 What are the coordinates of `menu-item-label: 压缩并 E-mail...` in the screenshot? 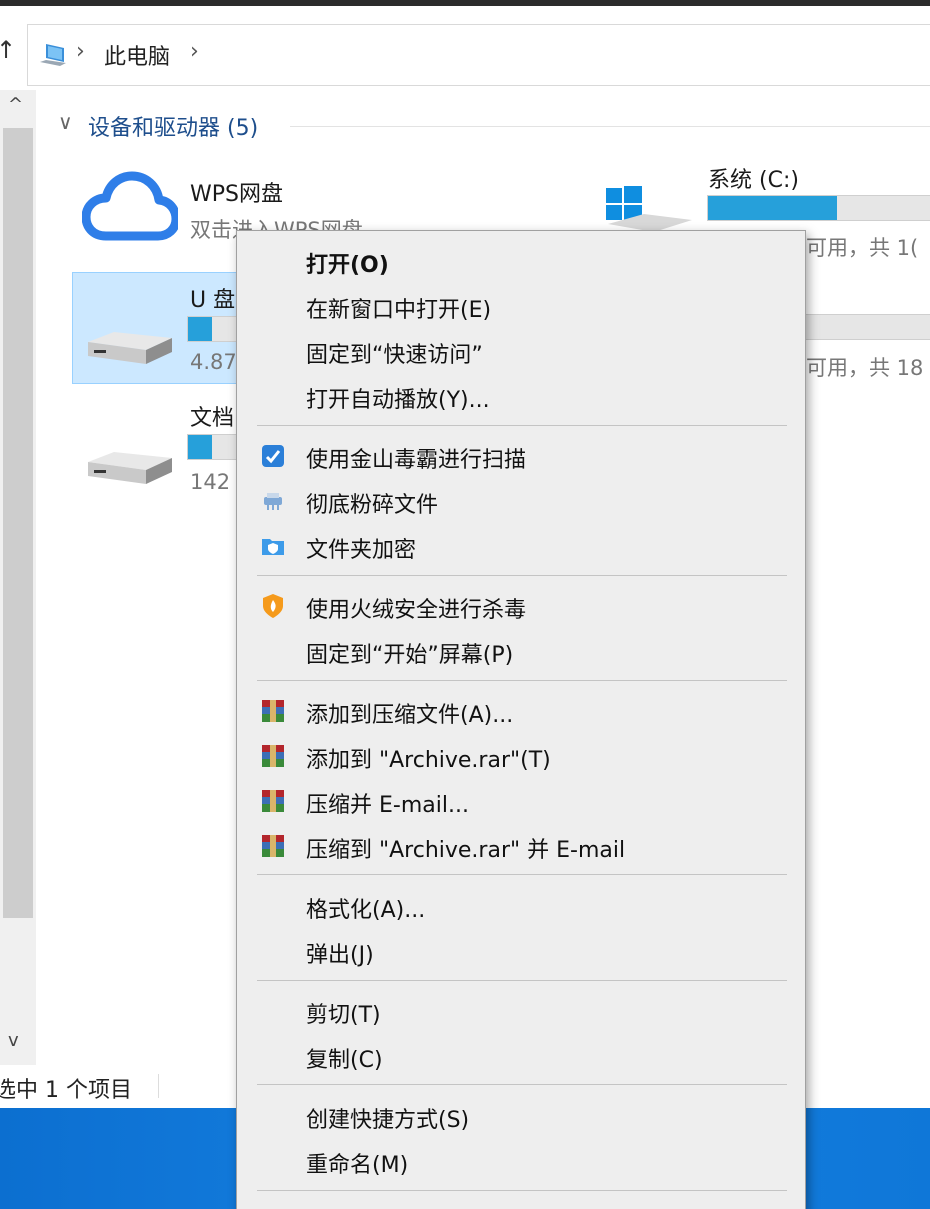 It's located at (387, 805).